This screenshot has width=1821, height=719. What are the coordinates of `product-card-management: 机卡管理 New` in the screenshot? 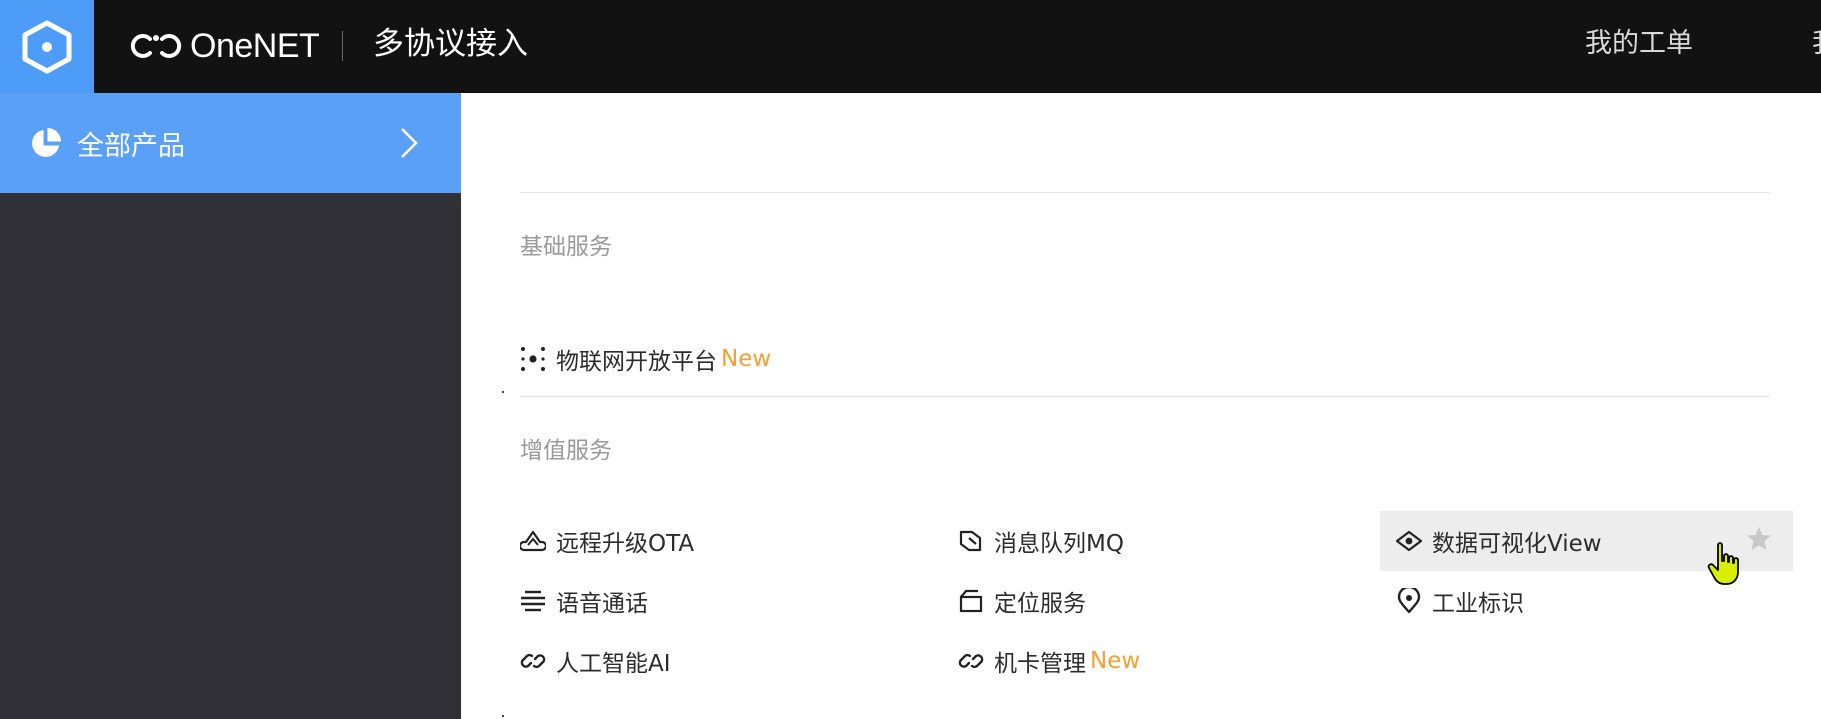 It's located at (1049, 661).